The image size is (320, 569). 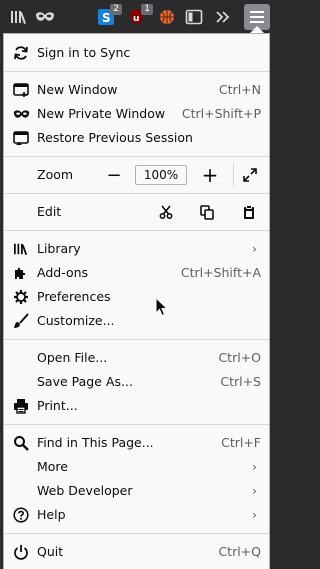 I want to click on ublock-badge-count: 1, so click(x=147, y=9).